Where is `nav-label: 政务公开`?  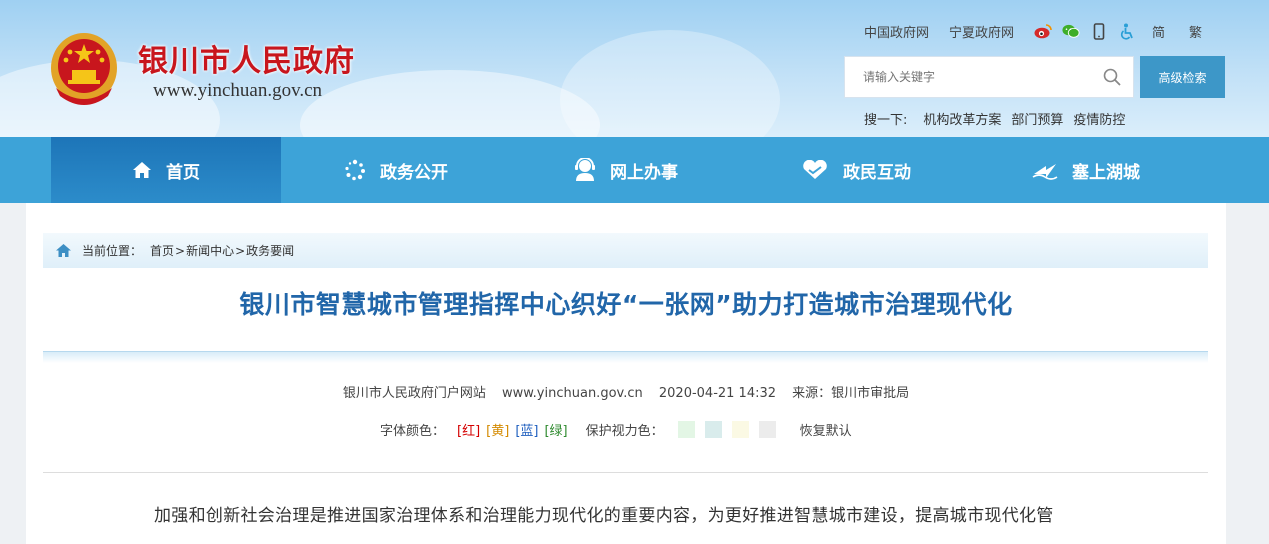
nav-label: 政务公开 is located at coordinates (414, 172).